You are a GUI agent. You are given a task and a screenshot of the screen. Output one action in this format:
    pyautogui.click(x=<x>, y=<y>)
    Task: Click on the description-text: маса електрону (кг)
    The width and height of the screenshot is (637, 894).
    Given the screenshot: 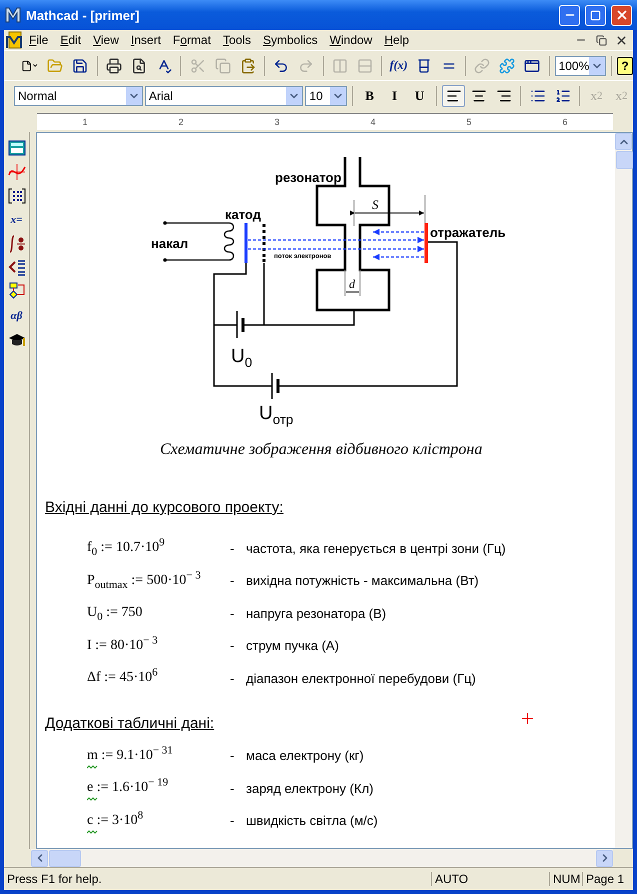 What is the action you would take?
    pyautogui.click(x=305, y=756)
    